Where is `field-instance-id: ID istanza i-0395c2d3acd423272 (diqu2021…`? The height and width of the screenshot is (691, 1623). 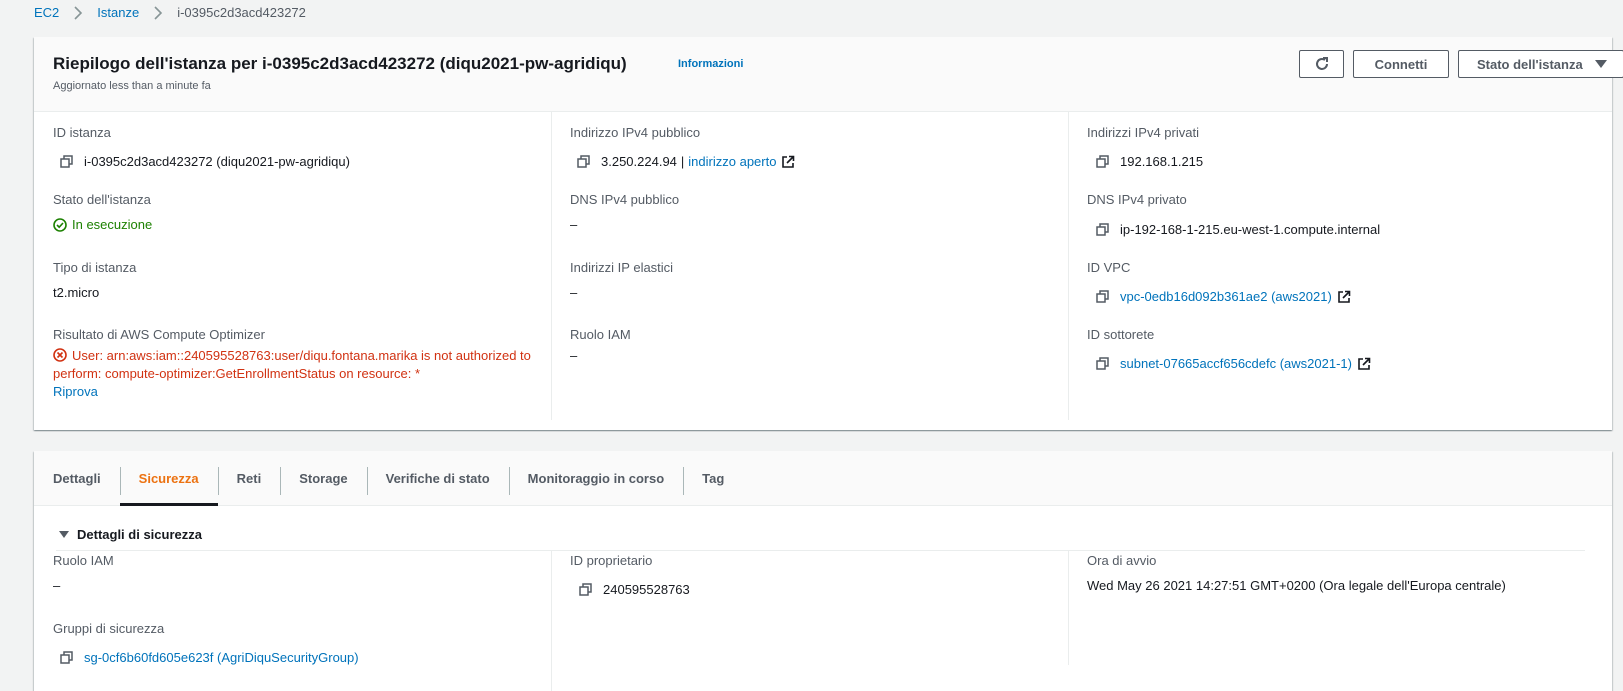
field-instance-id: ID istanza i-0395c2d3acd423272 (diqu2021… is located at coordinates (297, 148).